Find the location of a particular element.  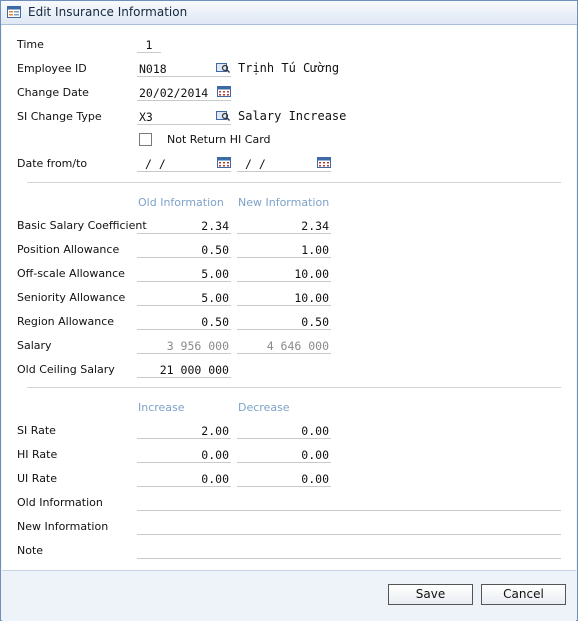

new-information-header: New Information is located at coordinates (284, 202).